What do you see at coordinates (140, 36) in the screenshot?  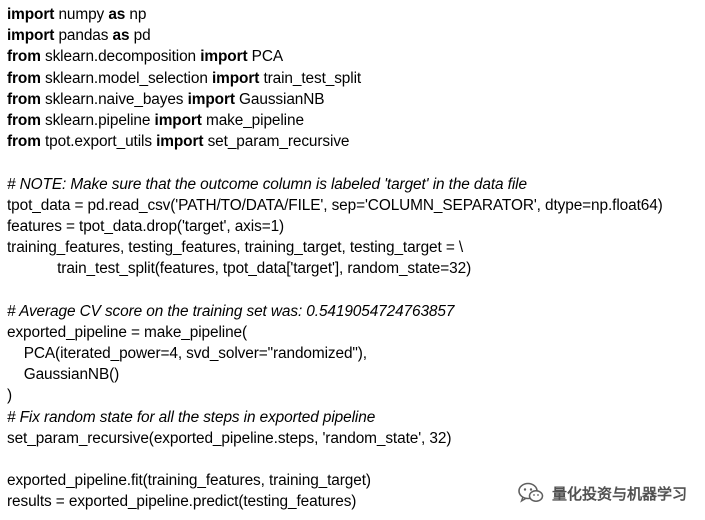 I see `import-name: pd` at bounding box center [140, 36].